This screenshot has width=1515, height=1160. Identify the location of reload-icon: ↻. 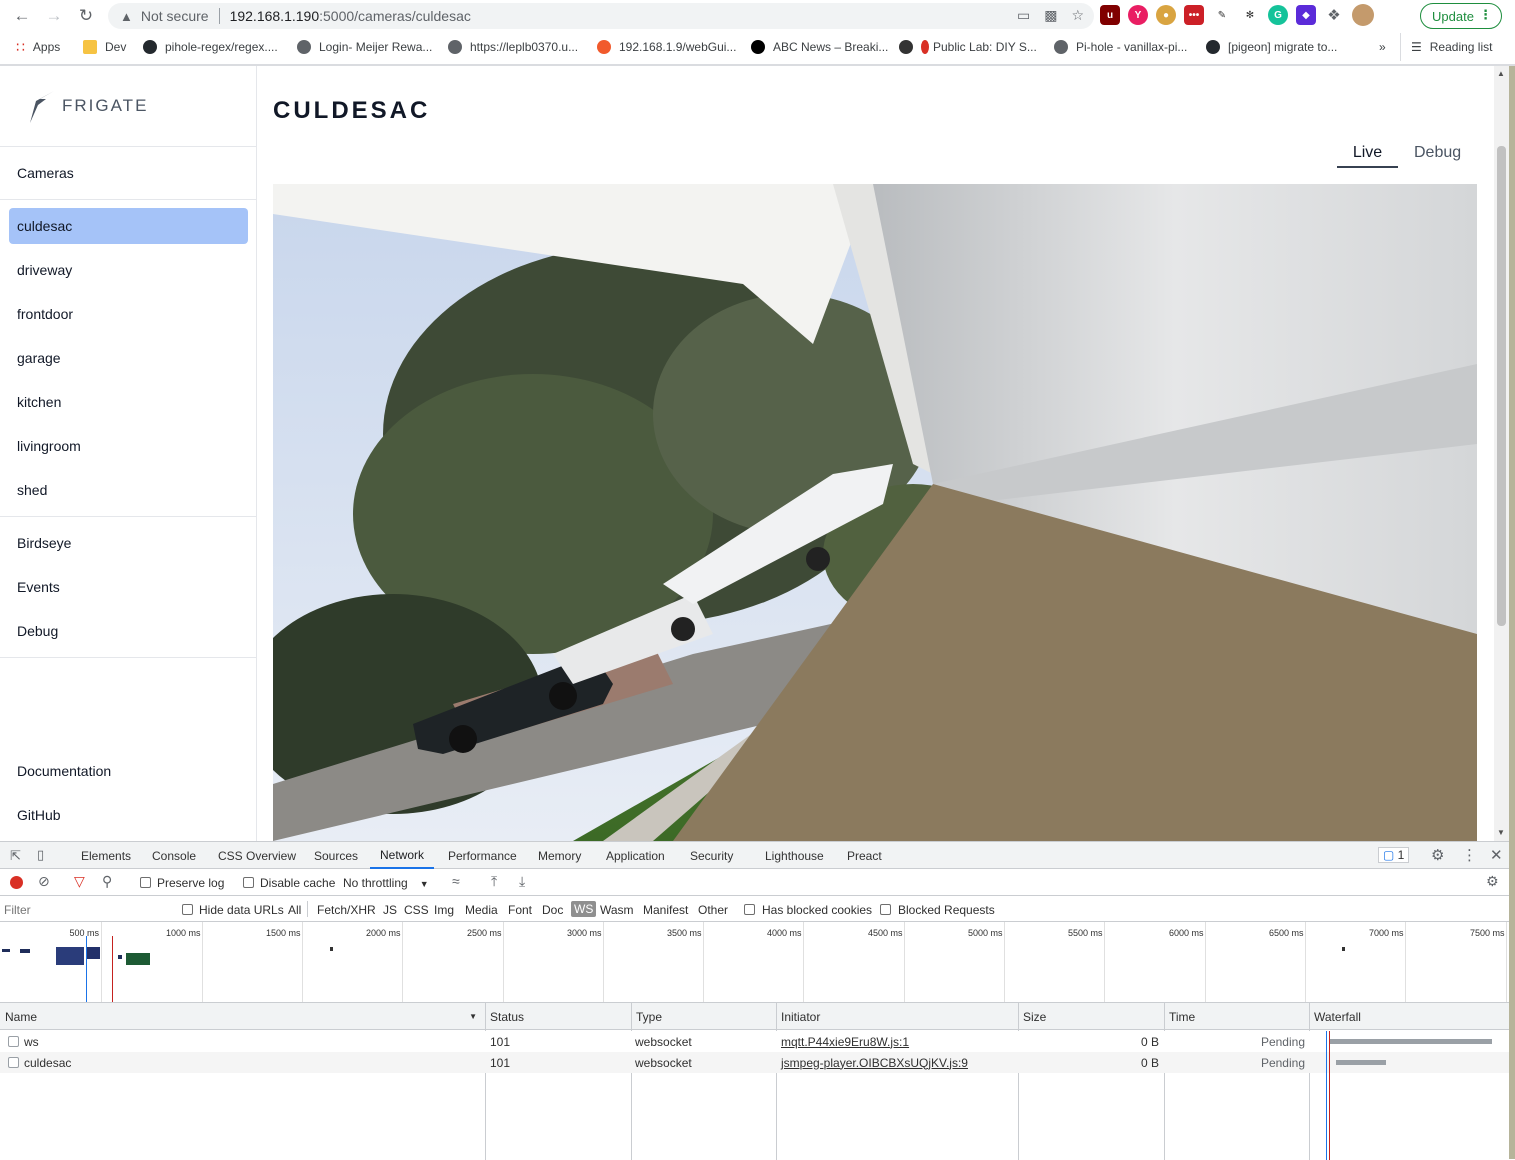
(86, 16).